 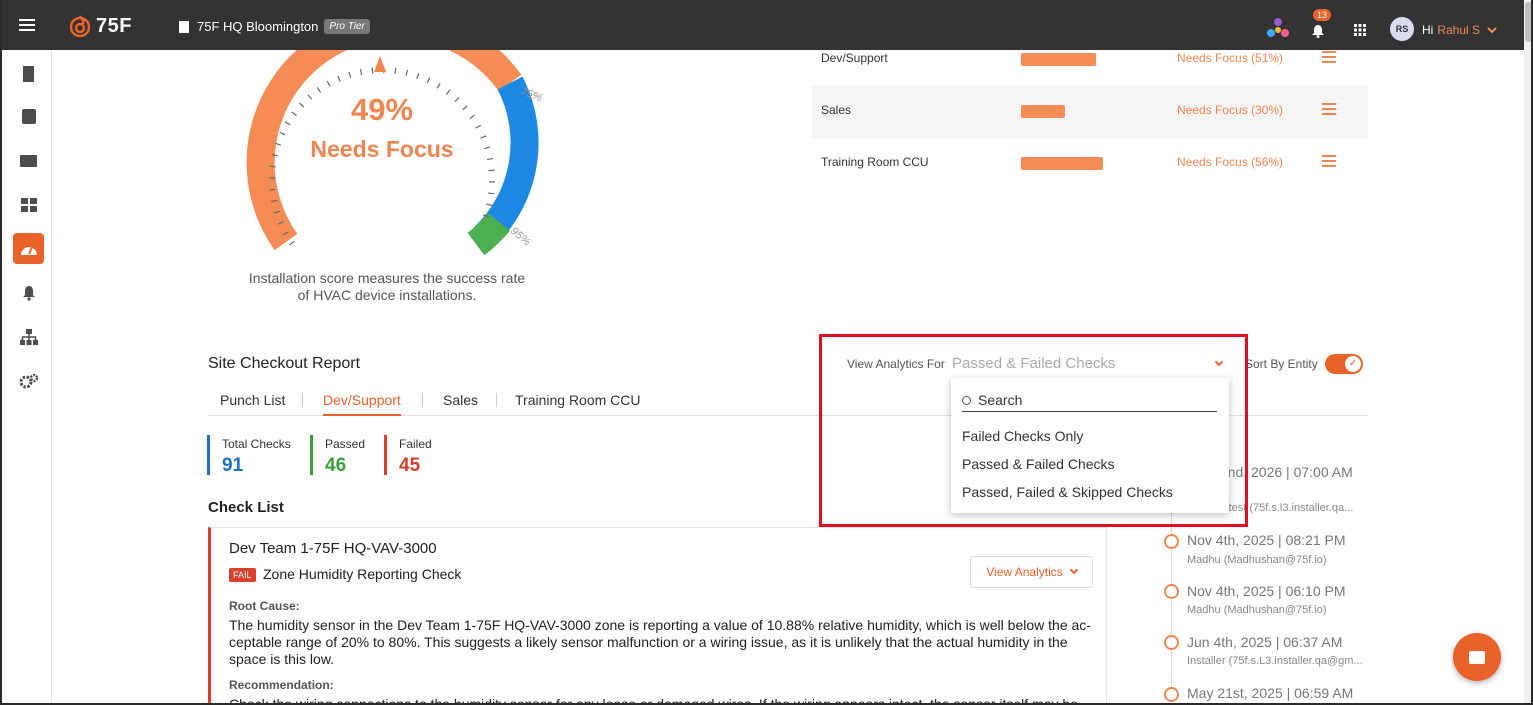 I want to click on checklist-title: Check List, so click(x=246, y=507).